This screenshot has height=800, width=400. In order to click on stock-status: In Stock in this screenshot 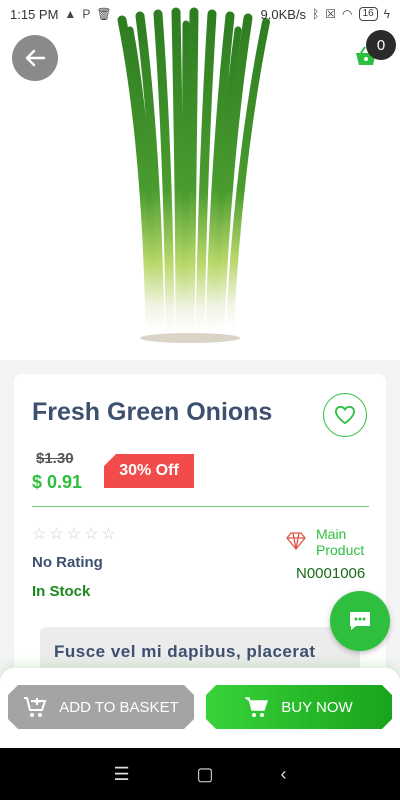, I will do `click(61, 591)`.